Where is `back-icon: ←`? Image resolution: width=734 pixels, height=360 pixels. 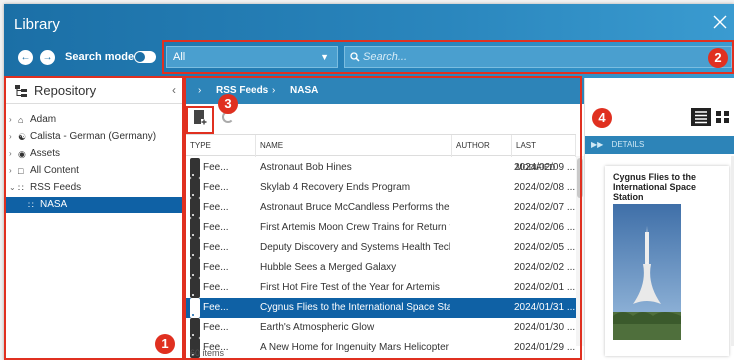 back-icon: ← is located at coordinates (25, 57).